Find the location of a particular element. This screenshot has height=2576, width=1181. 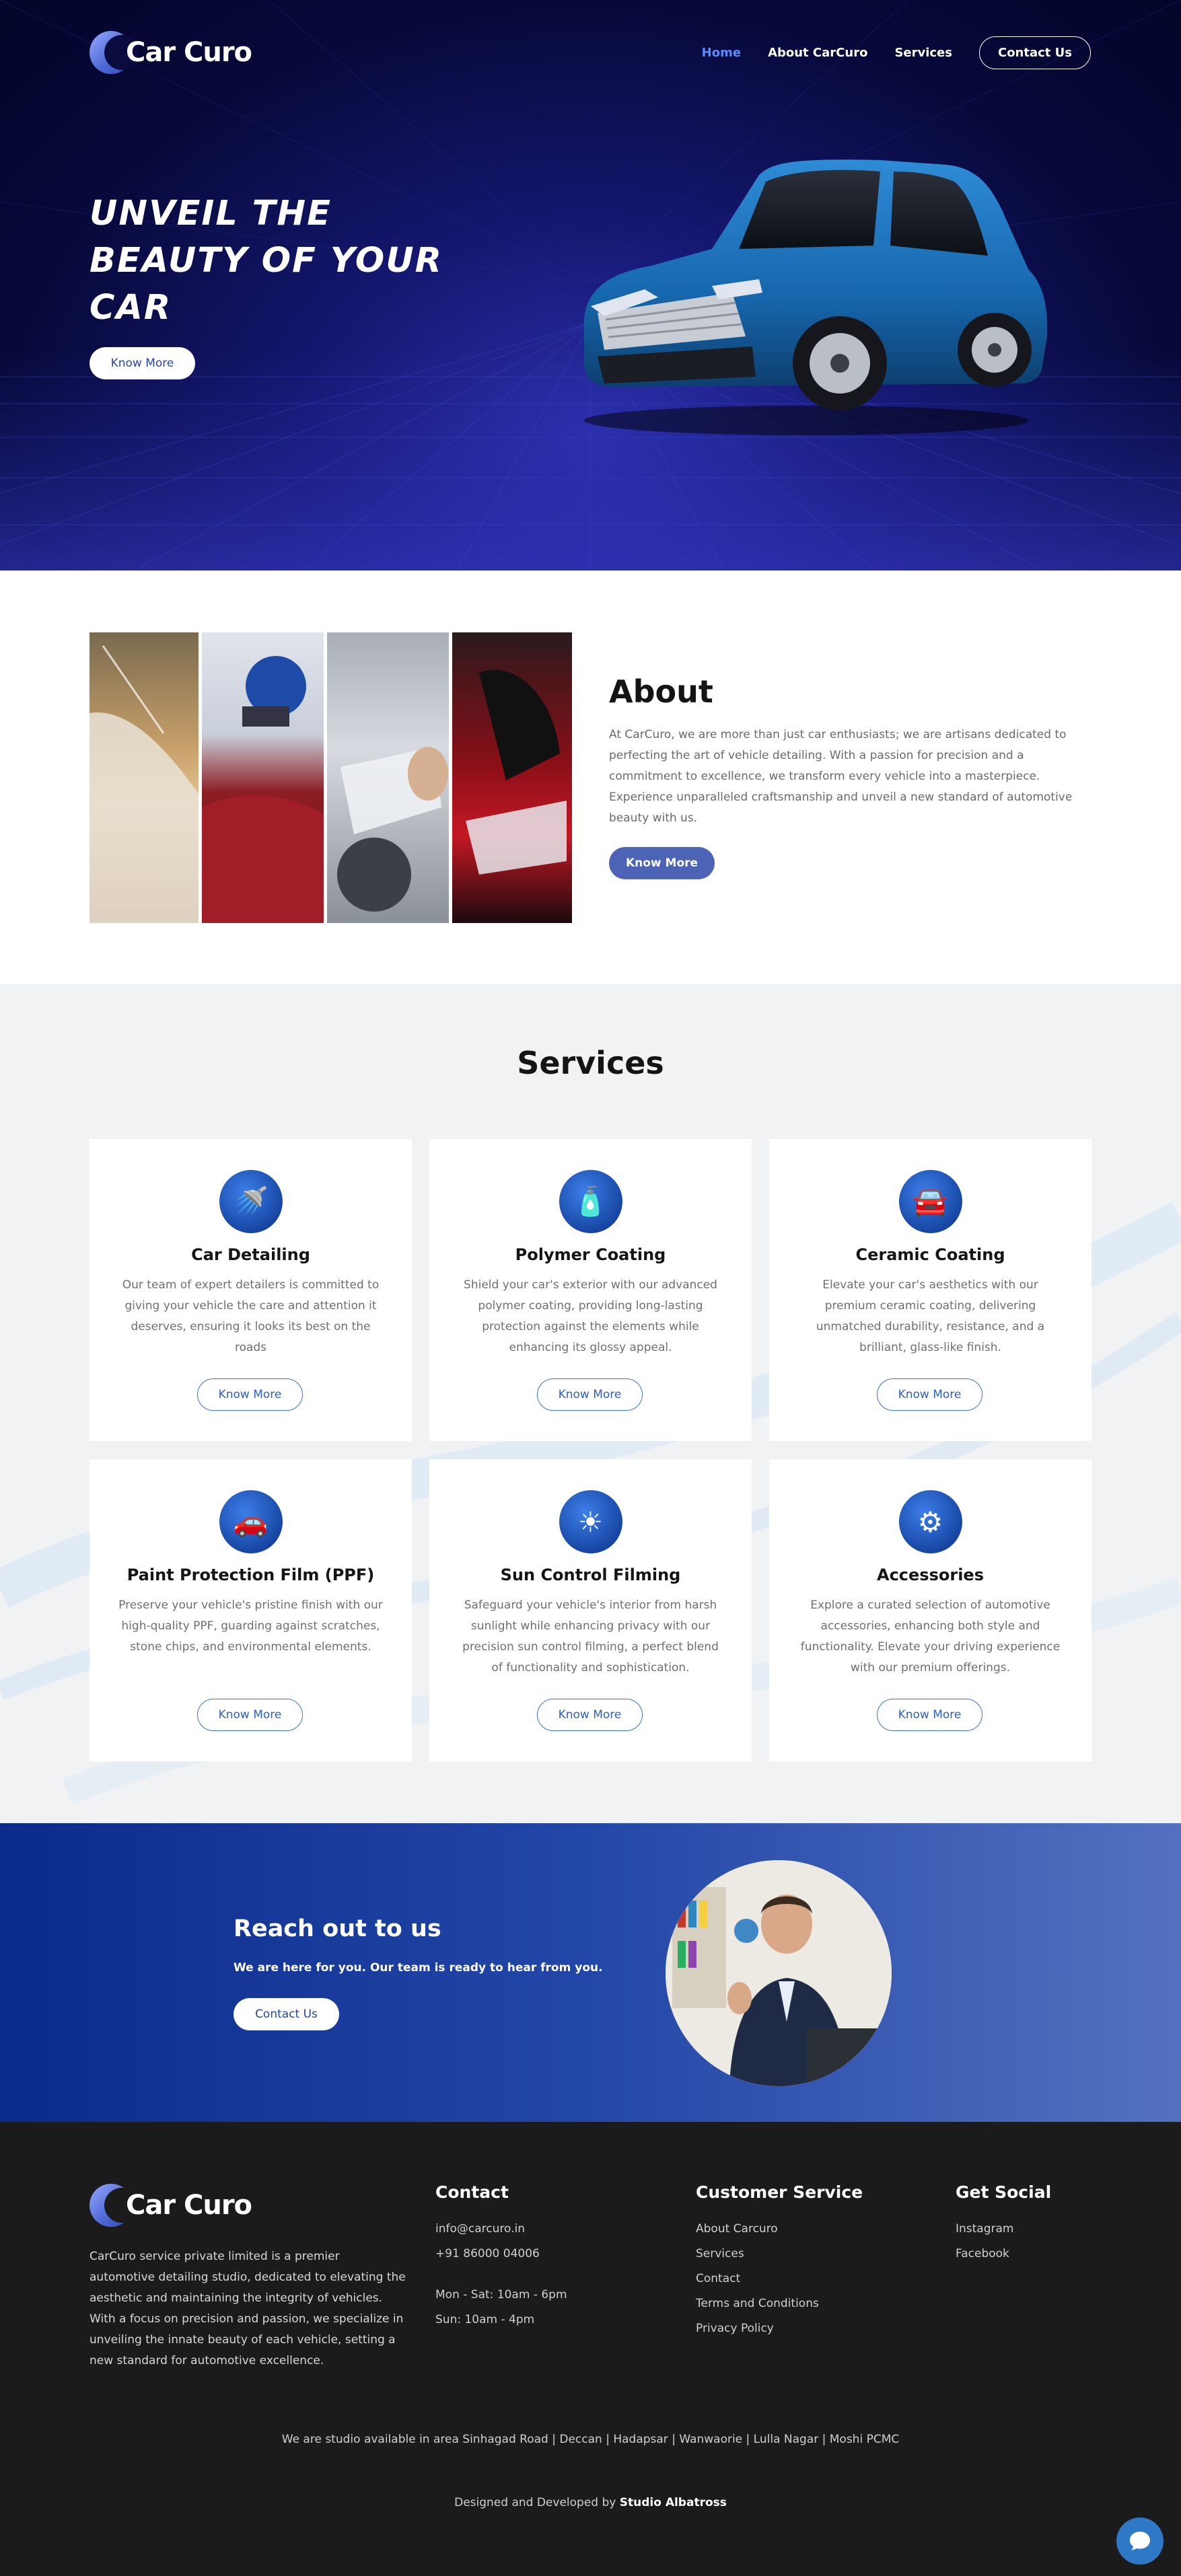

hero-title-line: CAR is located at coordinates (131, 308).